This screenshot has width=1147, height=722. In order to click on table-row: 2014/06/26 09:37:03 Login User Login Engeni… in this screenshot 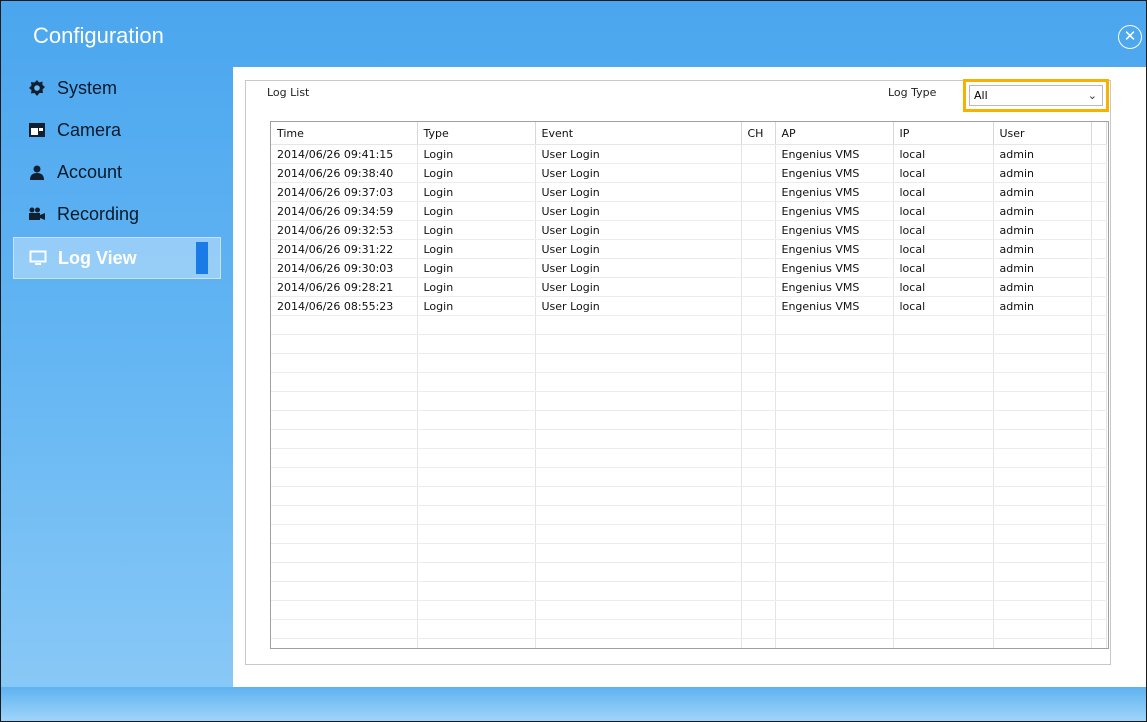, I will do `click(689, 192)`.